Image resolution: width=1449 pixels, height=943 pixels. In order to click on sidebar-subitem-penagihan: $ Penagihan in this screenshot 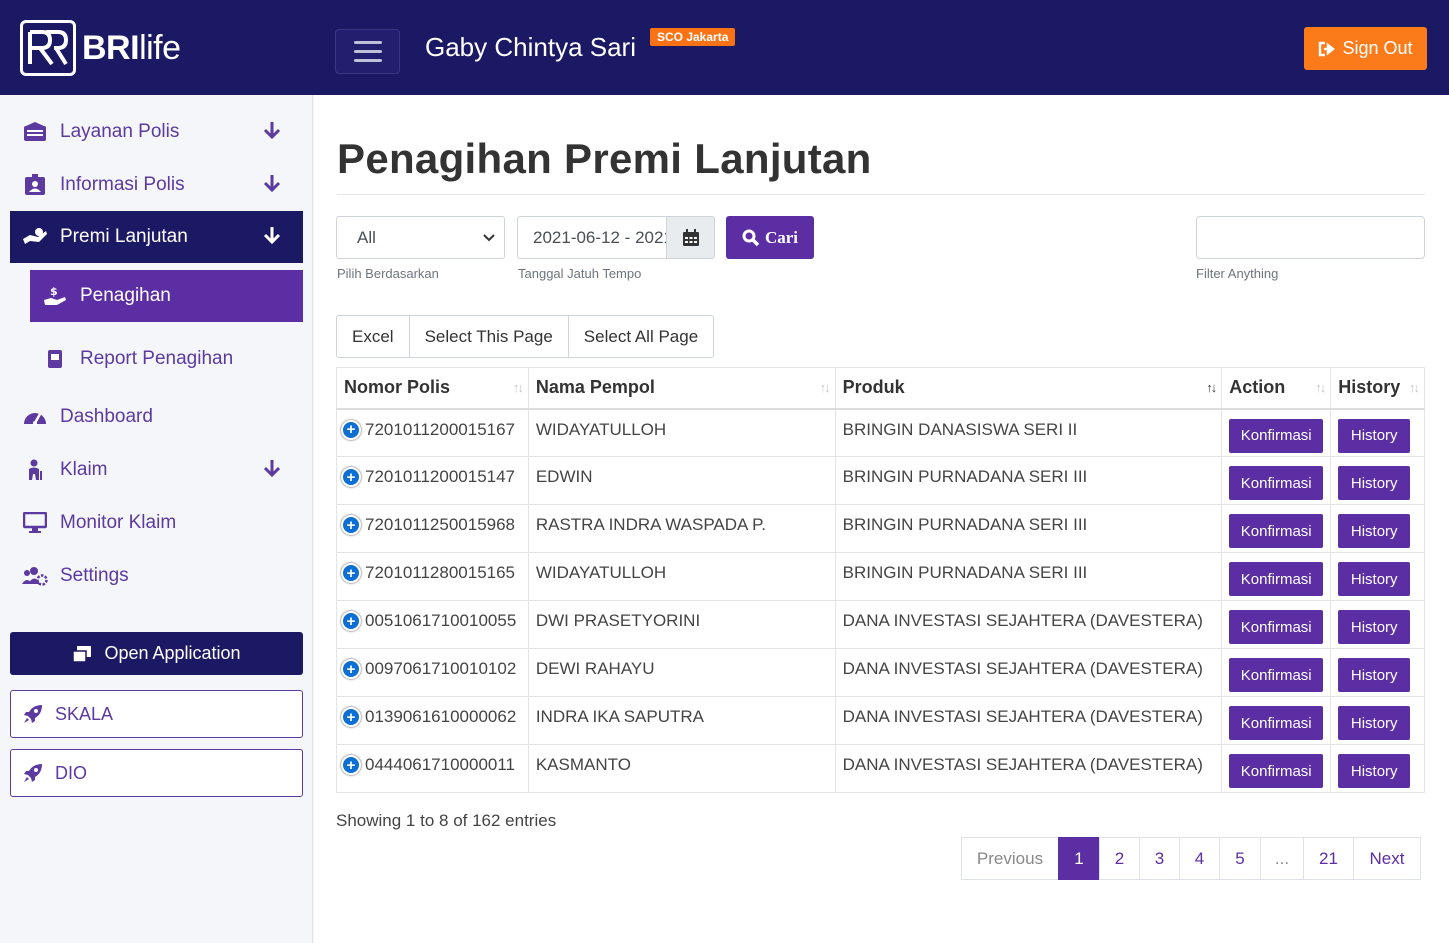, I will do `click(166, 296)`.